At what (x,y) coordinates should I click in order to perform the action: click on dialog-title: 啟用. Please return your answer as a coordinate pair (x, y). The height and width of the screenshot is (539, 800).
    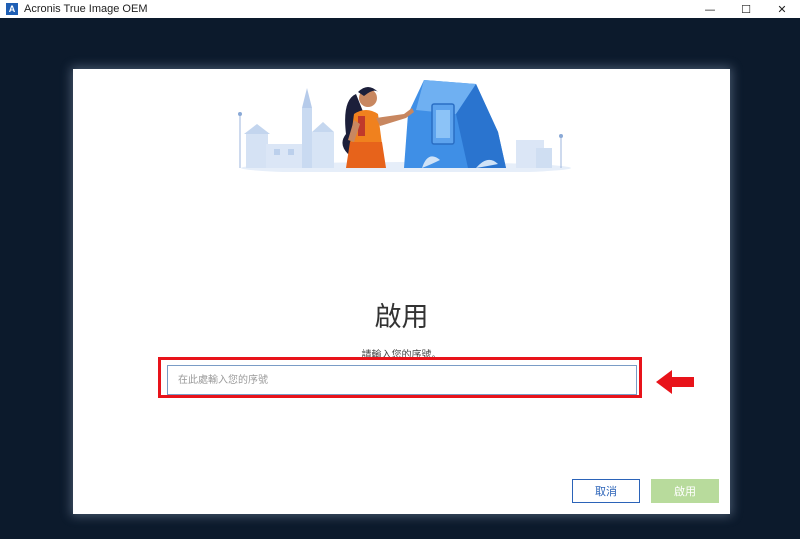
    Looking at the image, I should click on (401, 317).